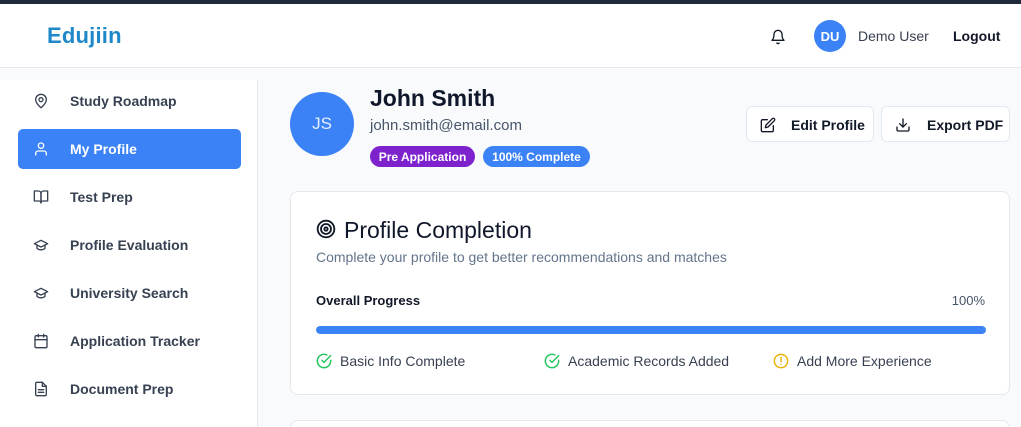 The width and height of the screenshot is (1021, 427). What do you see at coordinates (41, 197) in the screenshot?
I see `book-open-icon` at bounding box center [41, 197].